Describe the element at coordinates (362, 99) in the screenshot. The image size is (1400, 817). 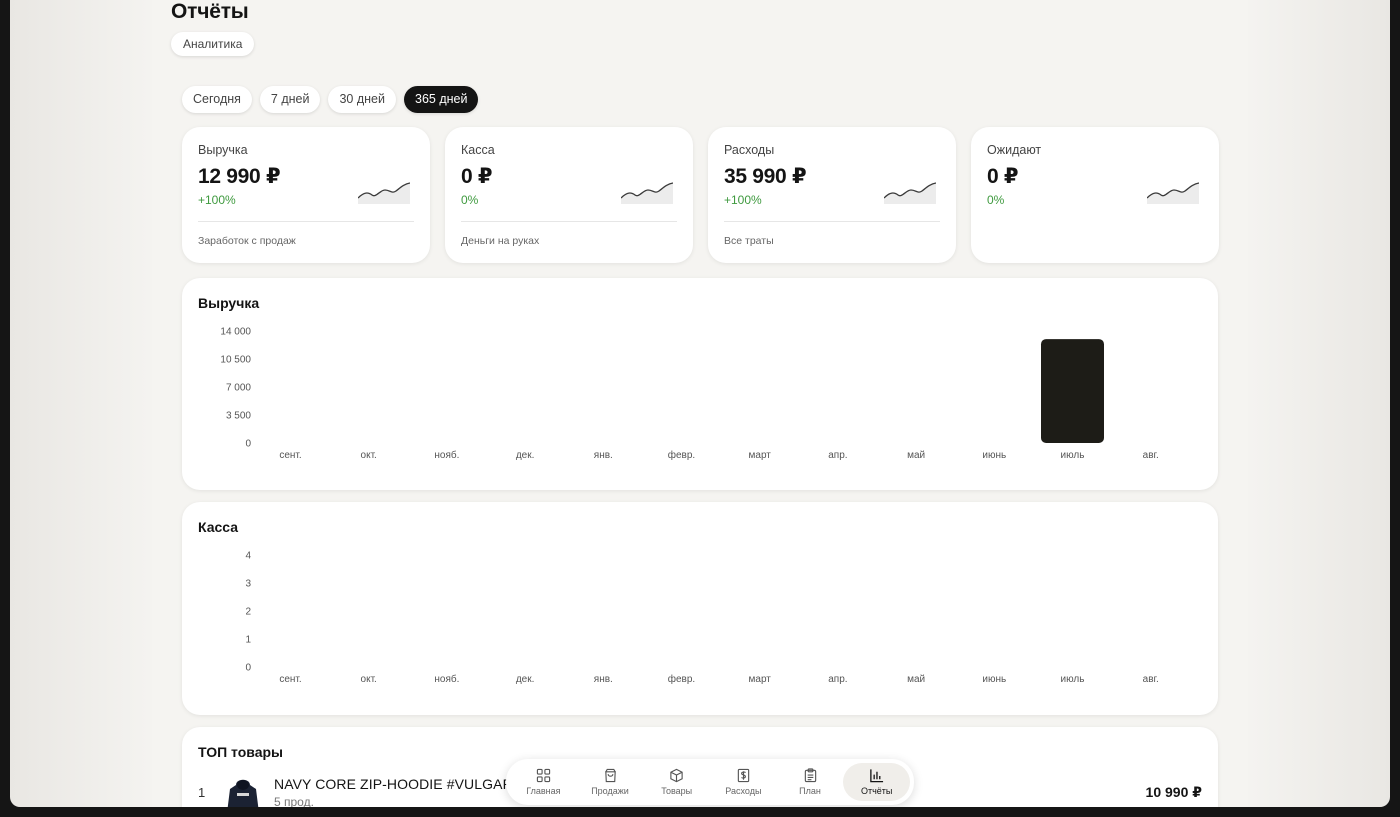
I see `period-30-days-button: 30 дней` at that location.